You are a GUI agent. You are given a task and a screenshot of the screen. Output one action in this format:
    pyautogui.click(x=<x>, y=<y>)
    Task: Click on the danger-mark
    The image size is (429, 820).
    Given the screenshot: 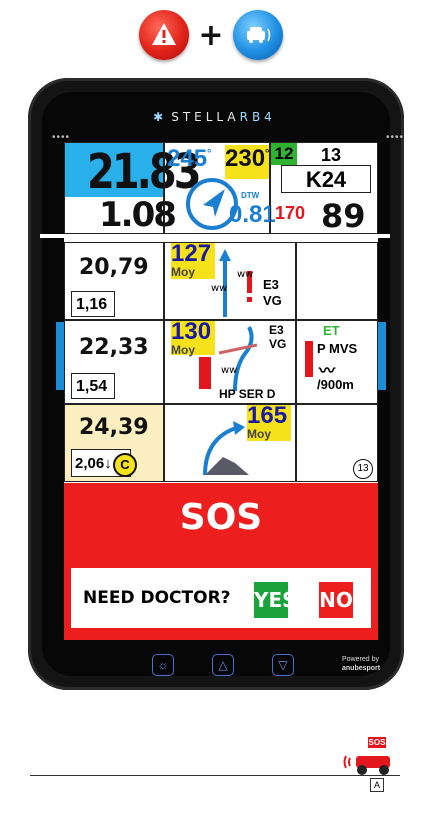 What is the action you would take?
    pyautogui.click(x=309, y=359)
    